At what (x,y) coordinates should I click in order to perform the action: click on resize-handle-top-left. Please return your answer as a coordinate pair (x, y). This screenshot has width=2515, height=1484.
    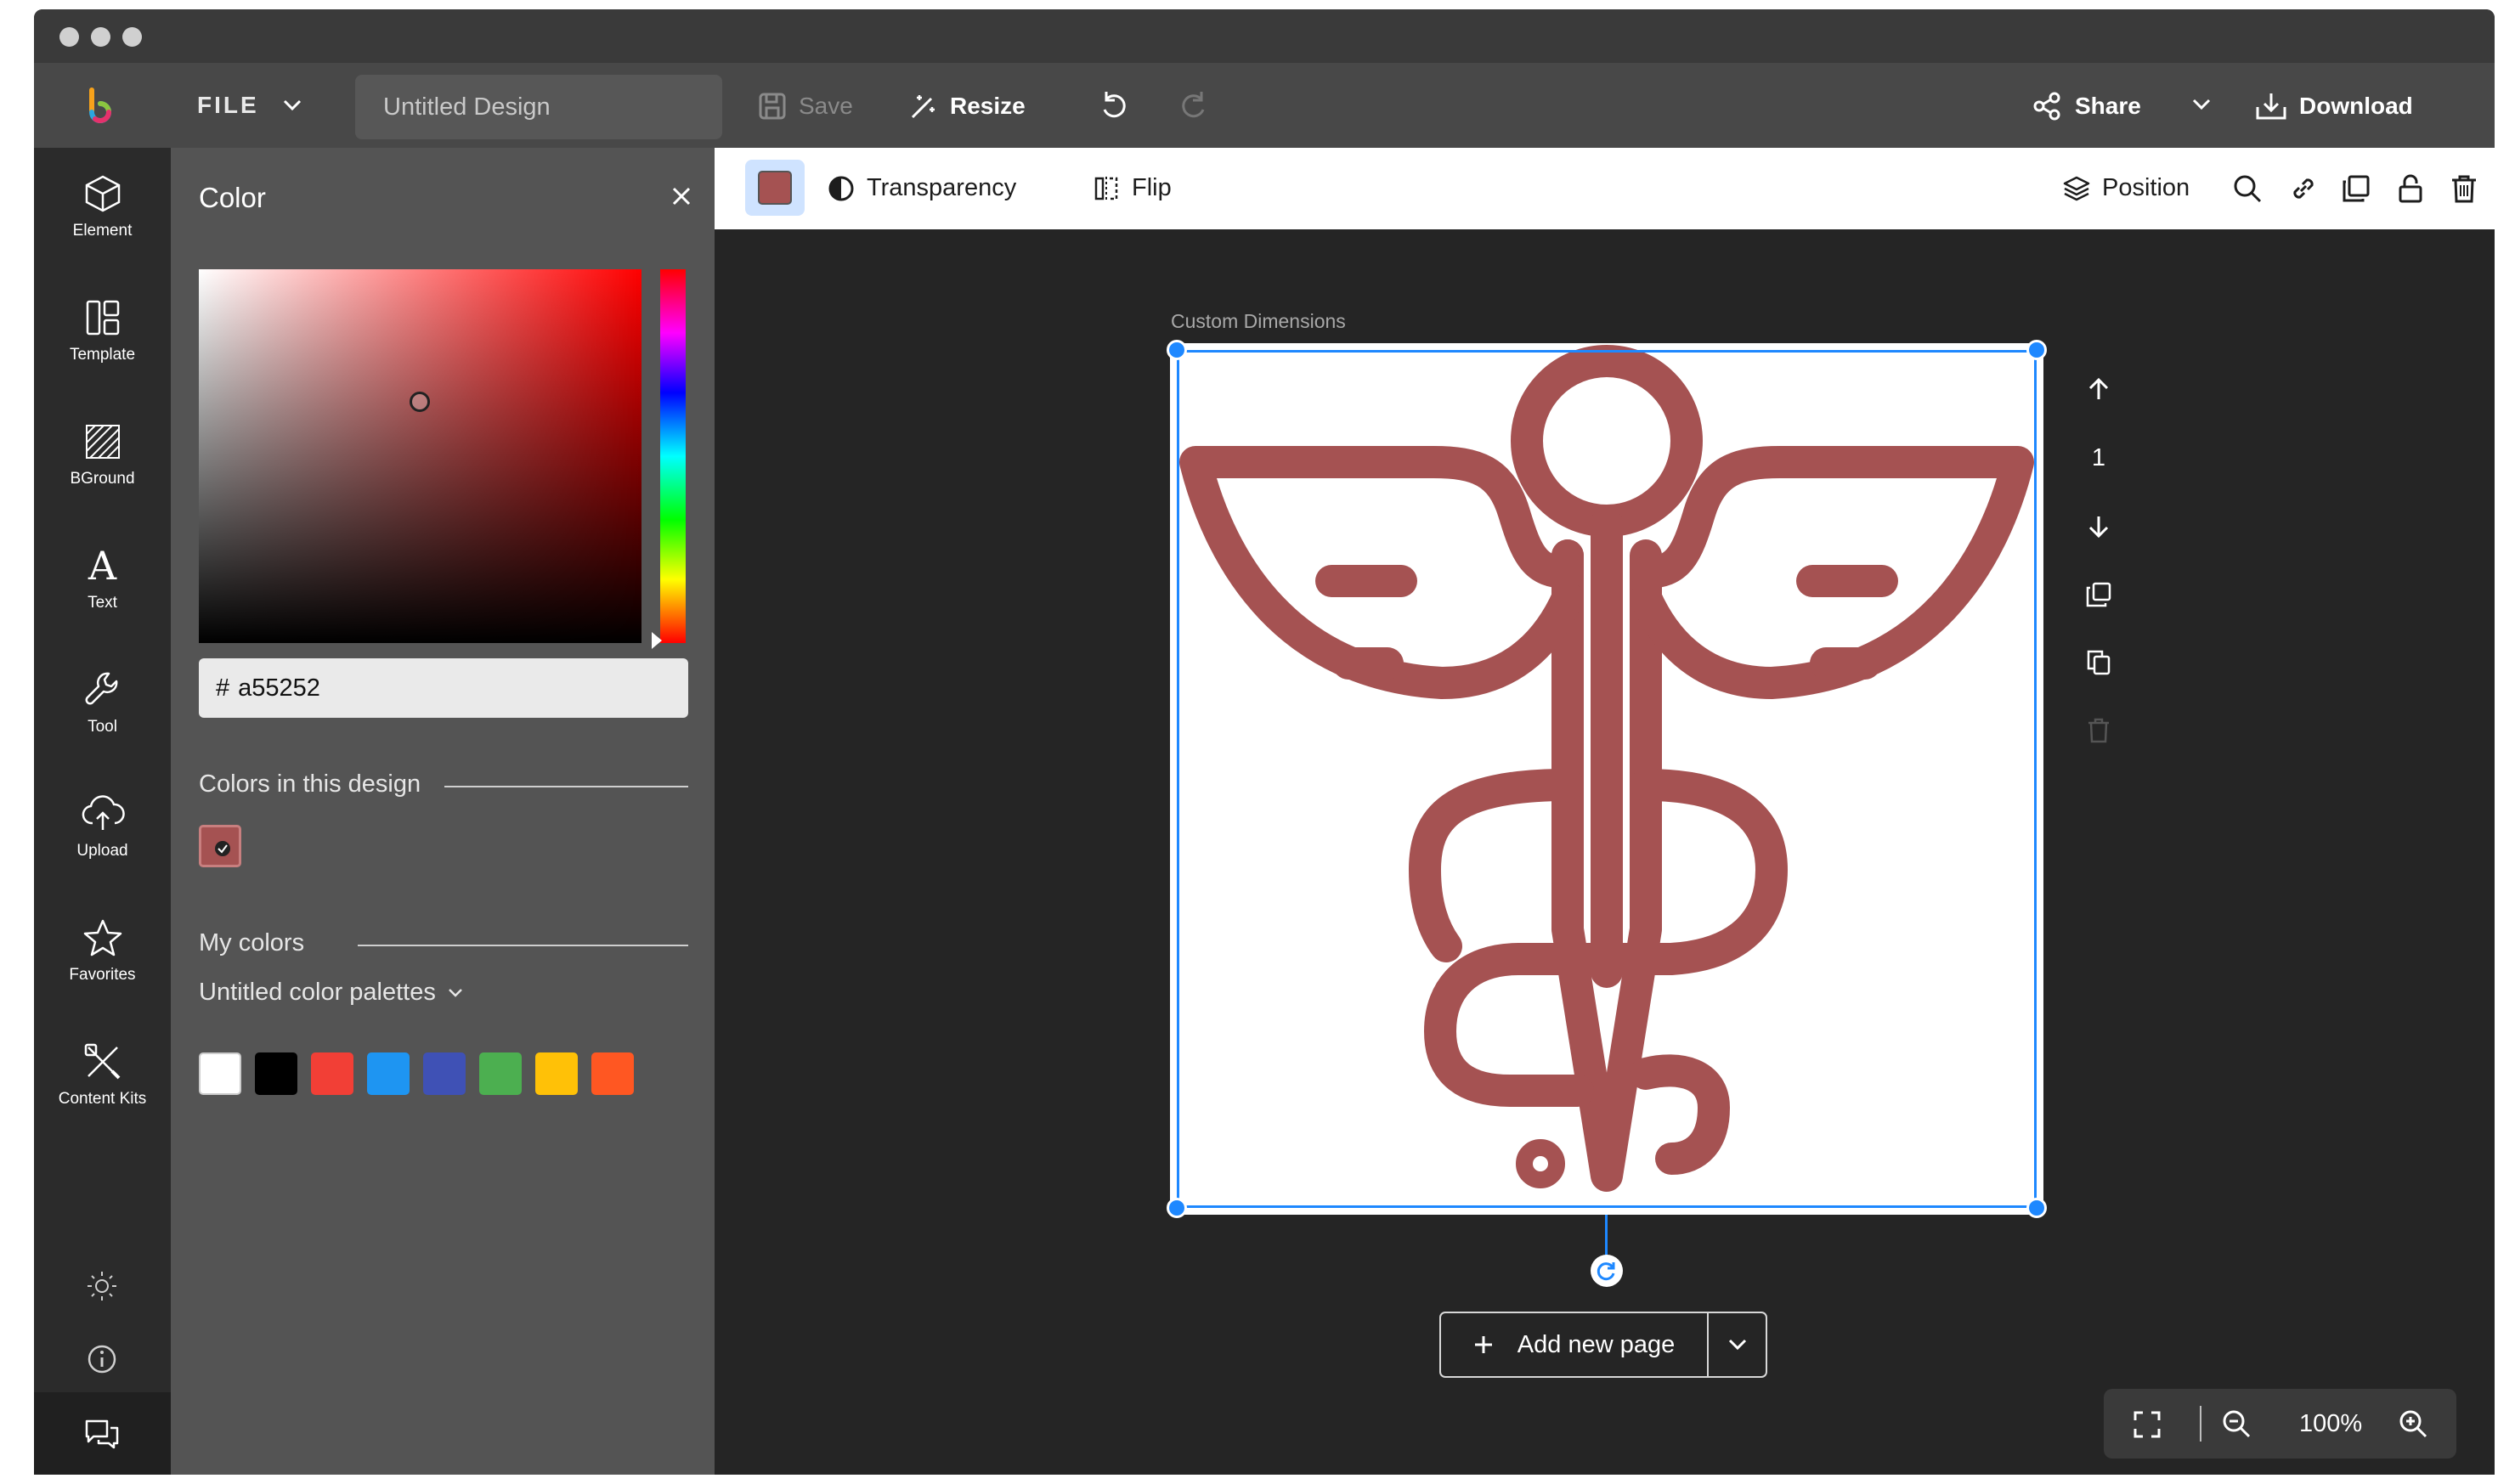
    Looking at the image, I should click on (1177, 350).